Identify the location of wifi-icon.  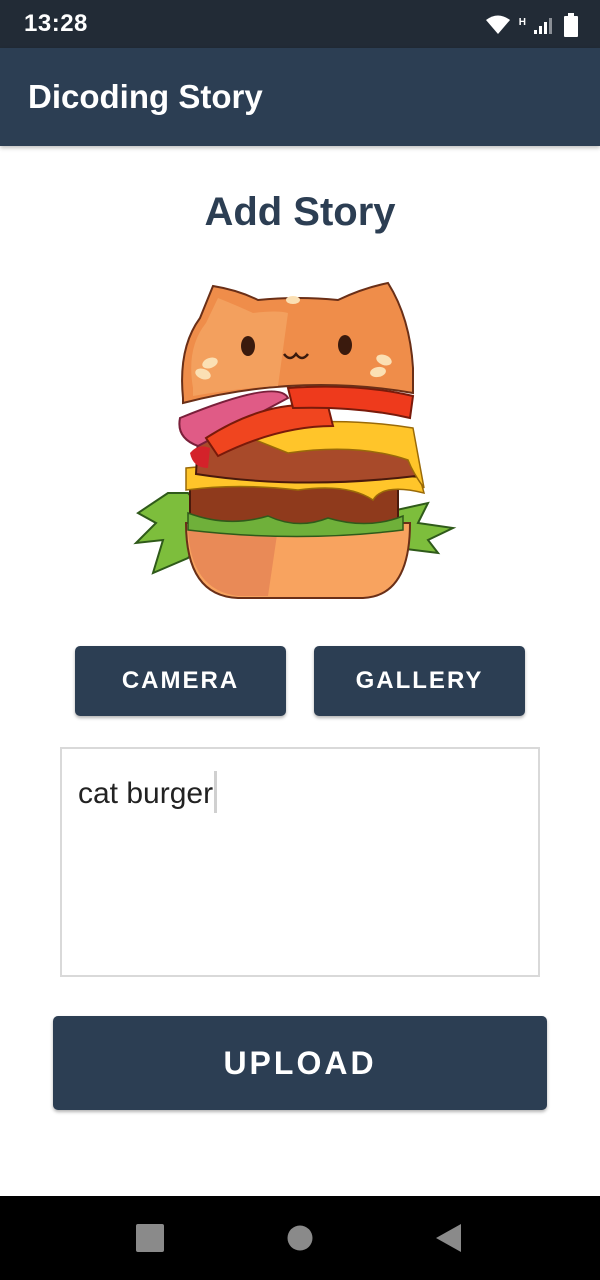
(497, 24).